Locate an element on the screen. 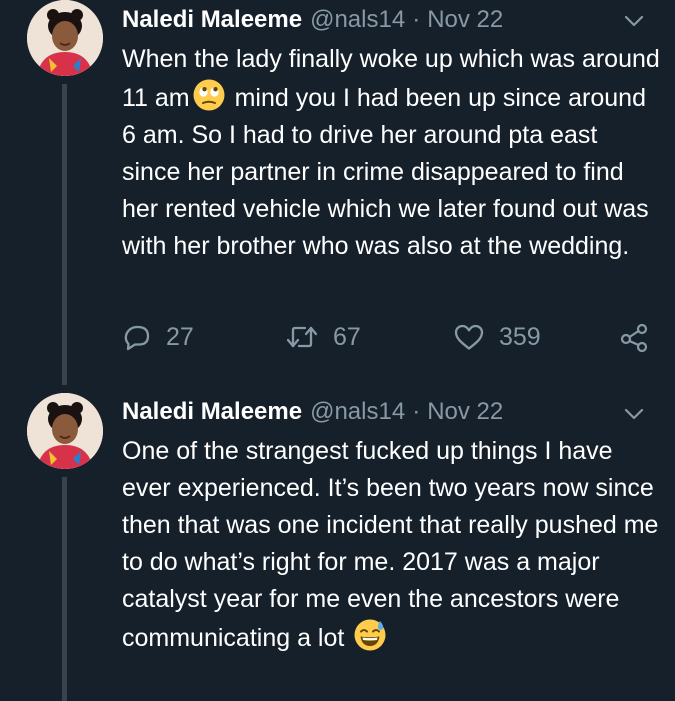  like-button: 359 is located at coordinates (497, 337).